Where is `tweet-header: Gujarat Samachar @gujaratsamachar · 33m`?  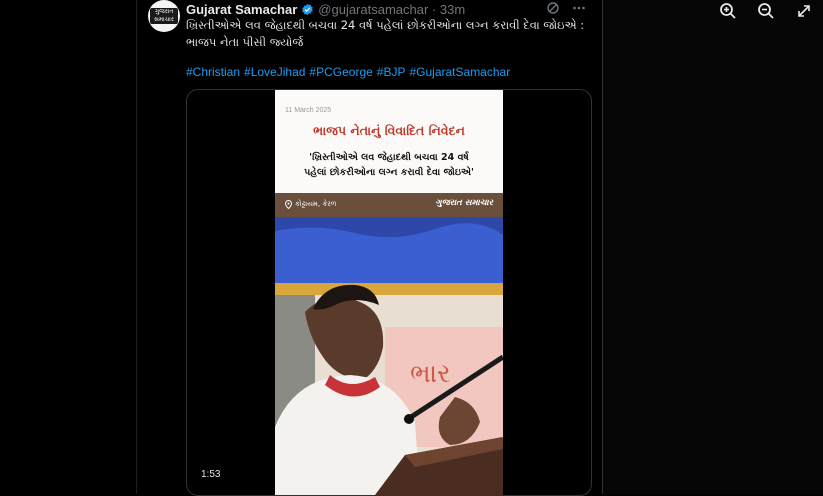 tweet-header: Gujarat Samachar @gujaratsamachar · 33m is located at coordinates (391, 9).